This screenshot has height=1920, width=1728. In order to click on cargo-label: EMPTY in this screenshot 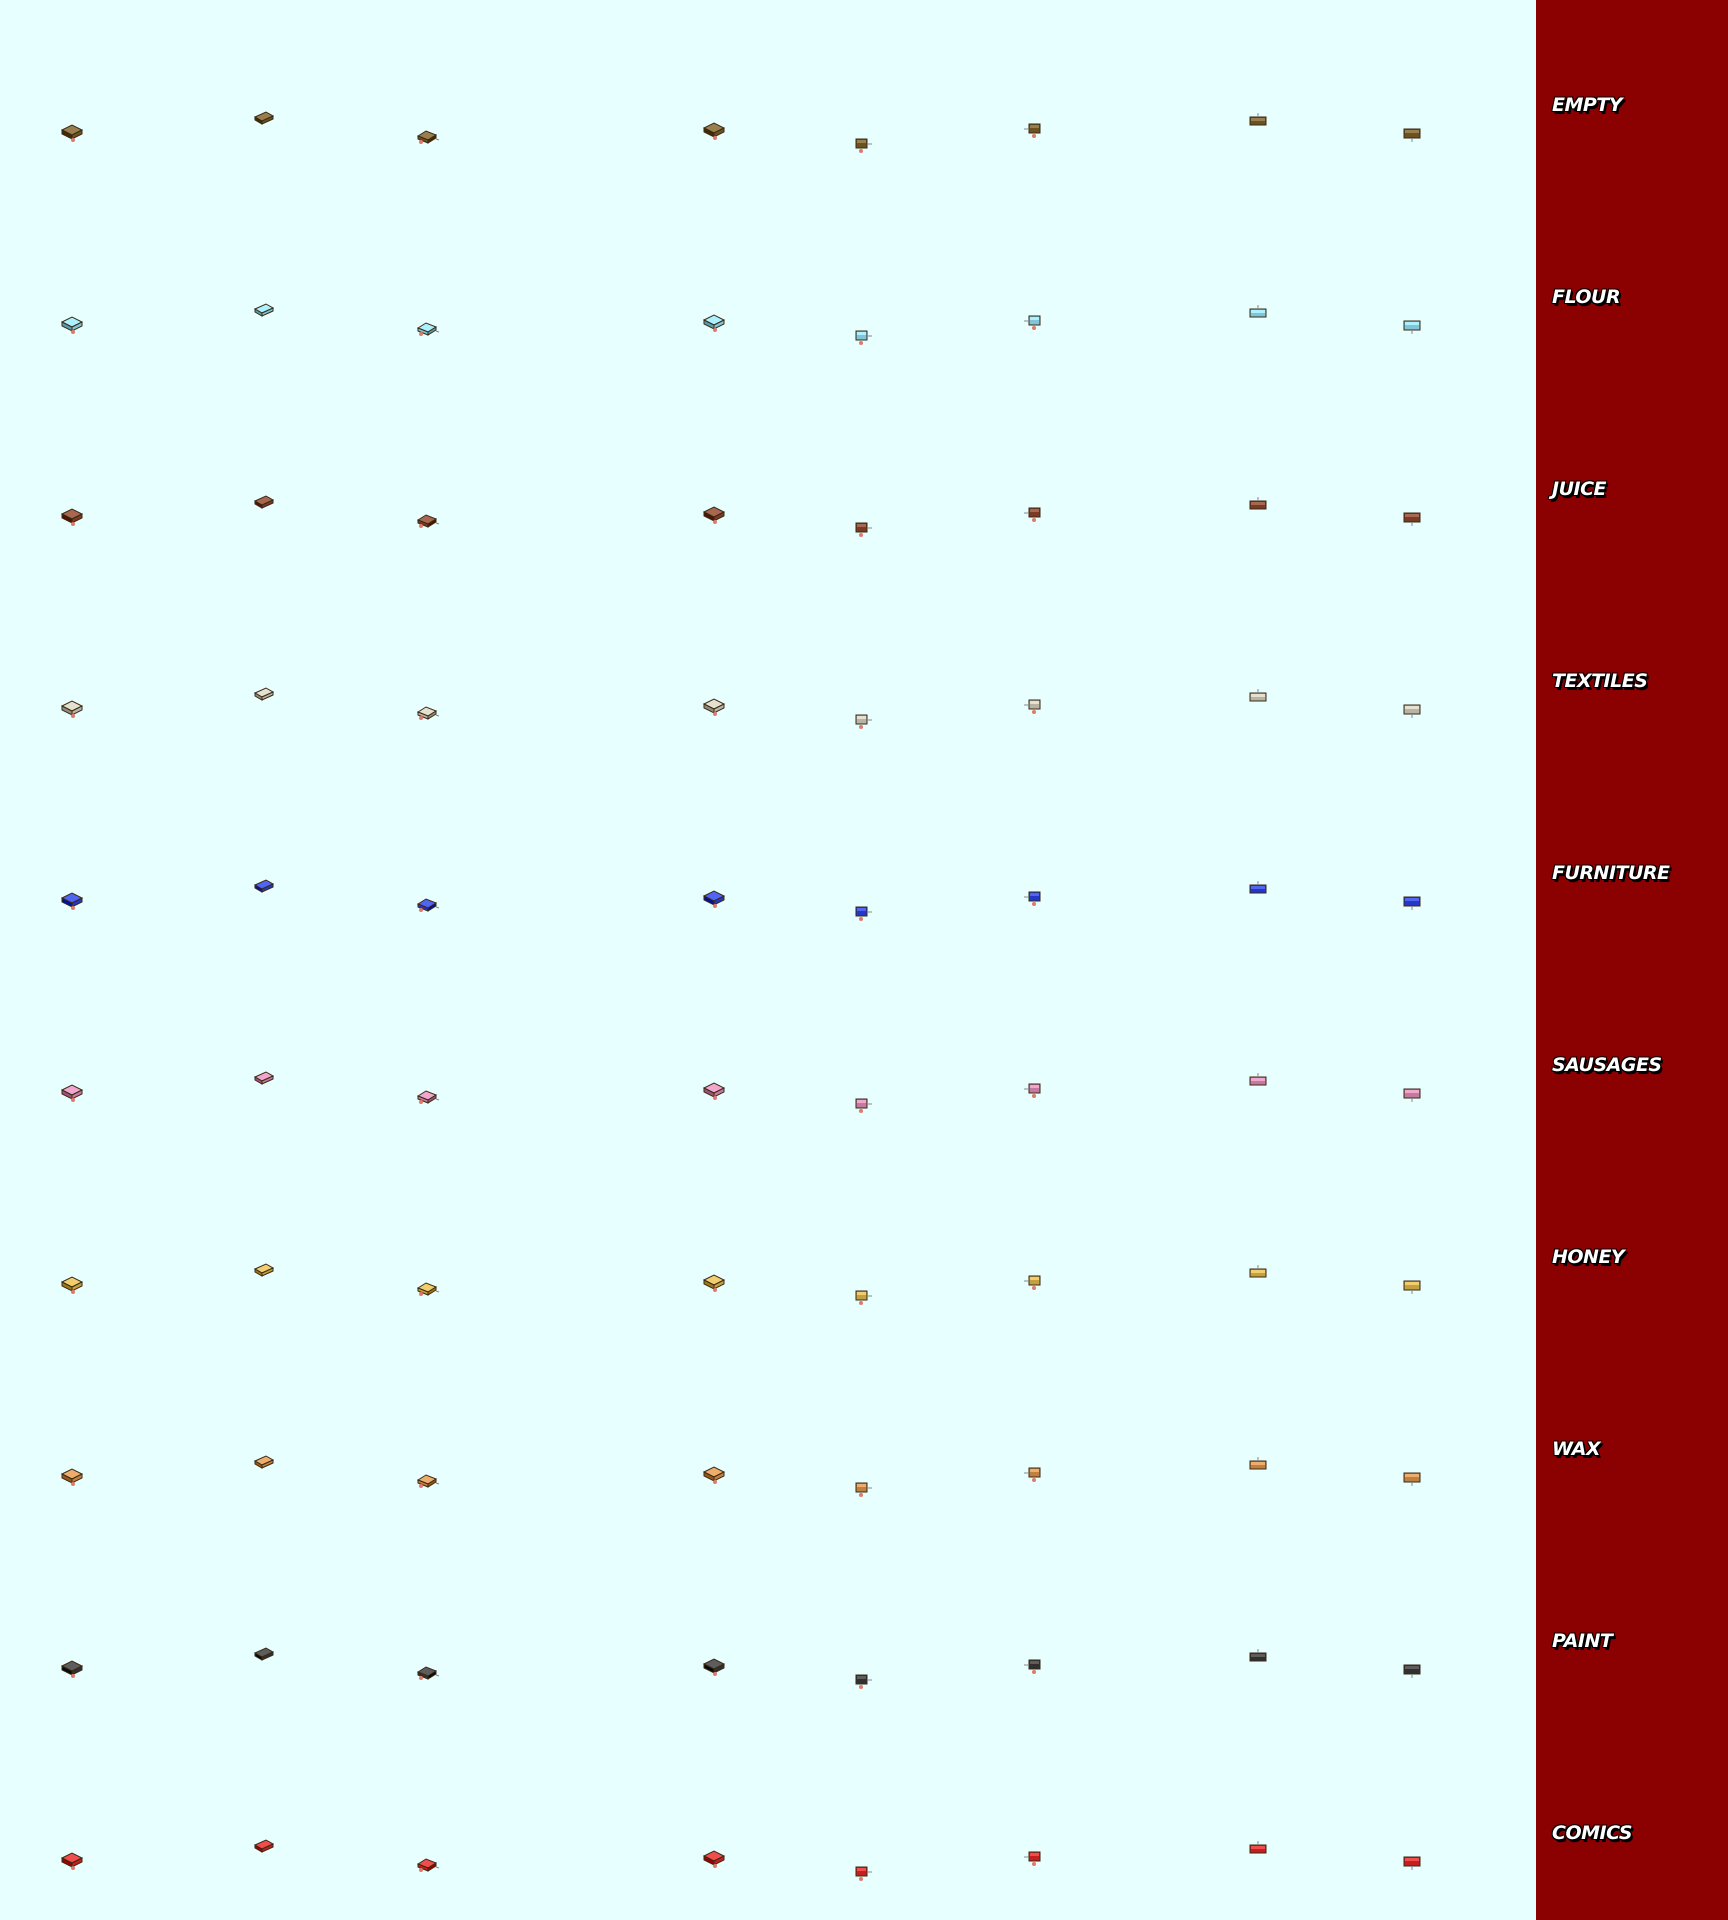, I will do `click(1587, 105)`.